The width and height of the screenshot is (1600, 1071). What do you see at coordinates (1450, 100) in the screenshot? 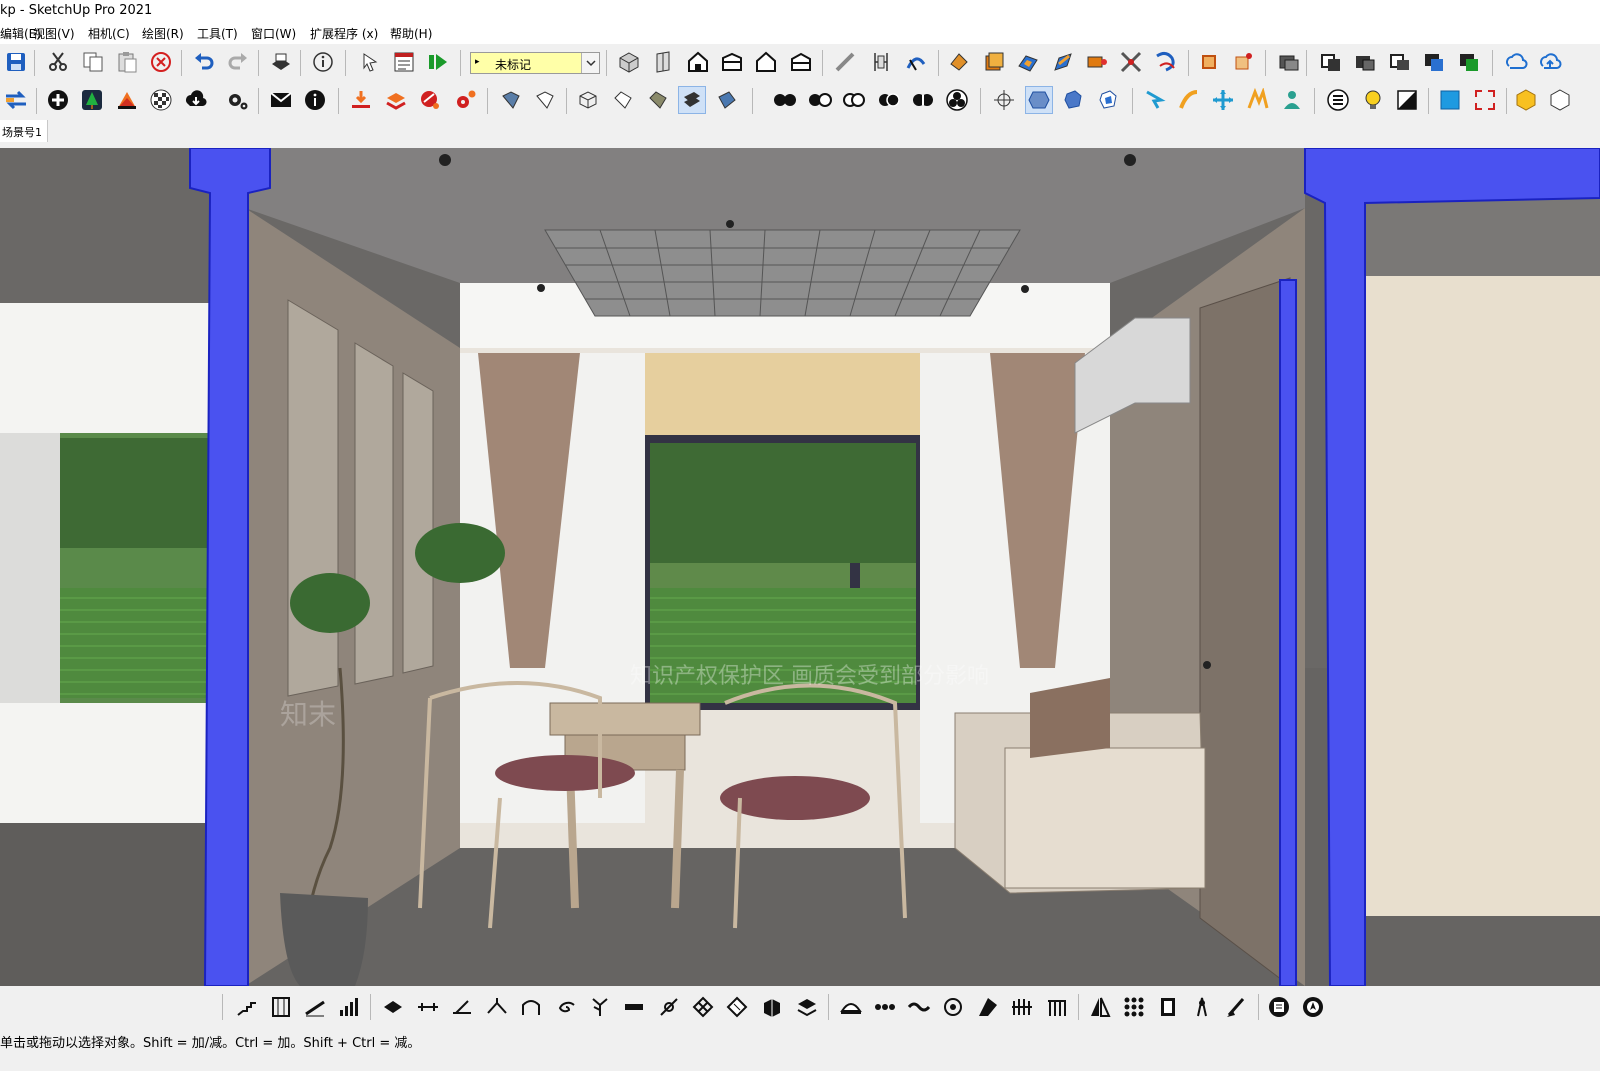
I see `blue-square-icon` at bounding box center [1450, 100].